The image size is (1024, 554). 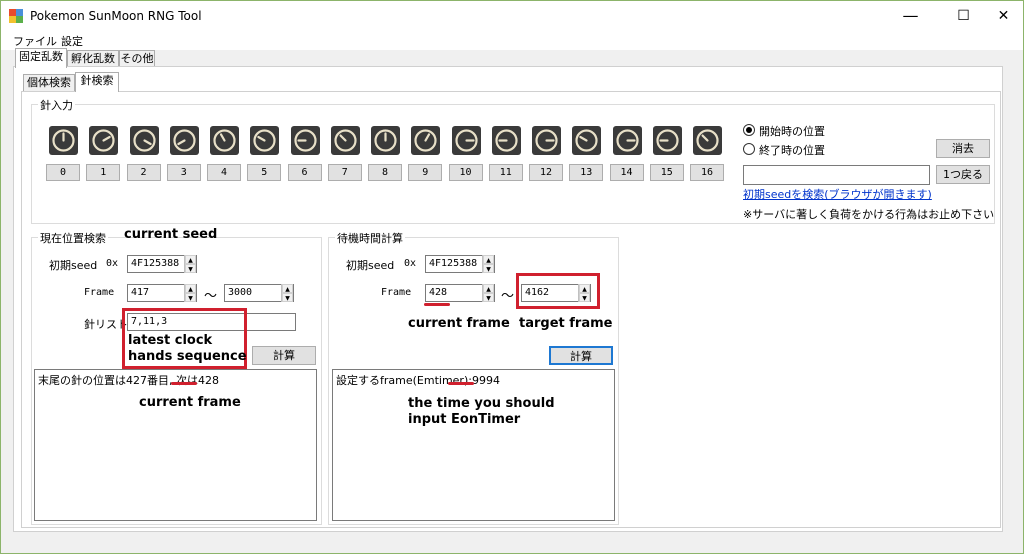 I want to click on clock-number-button-16: 16, so click(x=707, y=172).